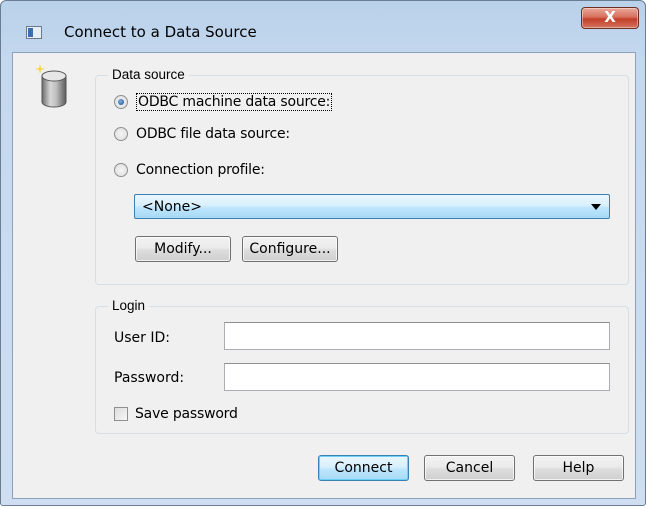  What do you see at coordinates (363, 468) in the screenshot?
I see `connect-button: Connect` at bounding box center [363, 468].